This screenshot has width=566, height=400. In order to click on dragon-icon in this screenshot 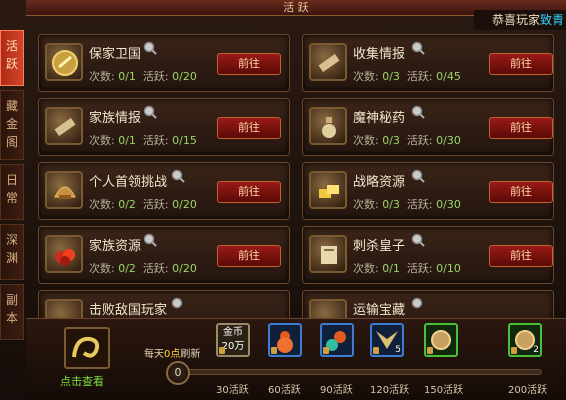, I will do `click(86, 347)`.